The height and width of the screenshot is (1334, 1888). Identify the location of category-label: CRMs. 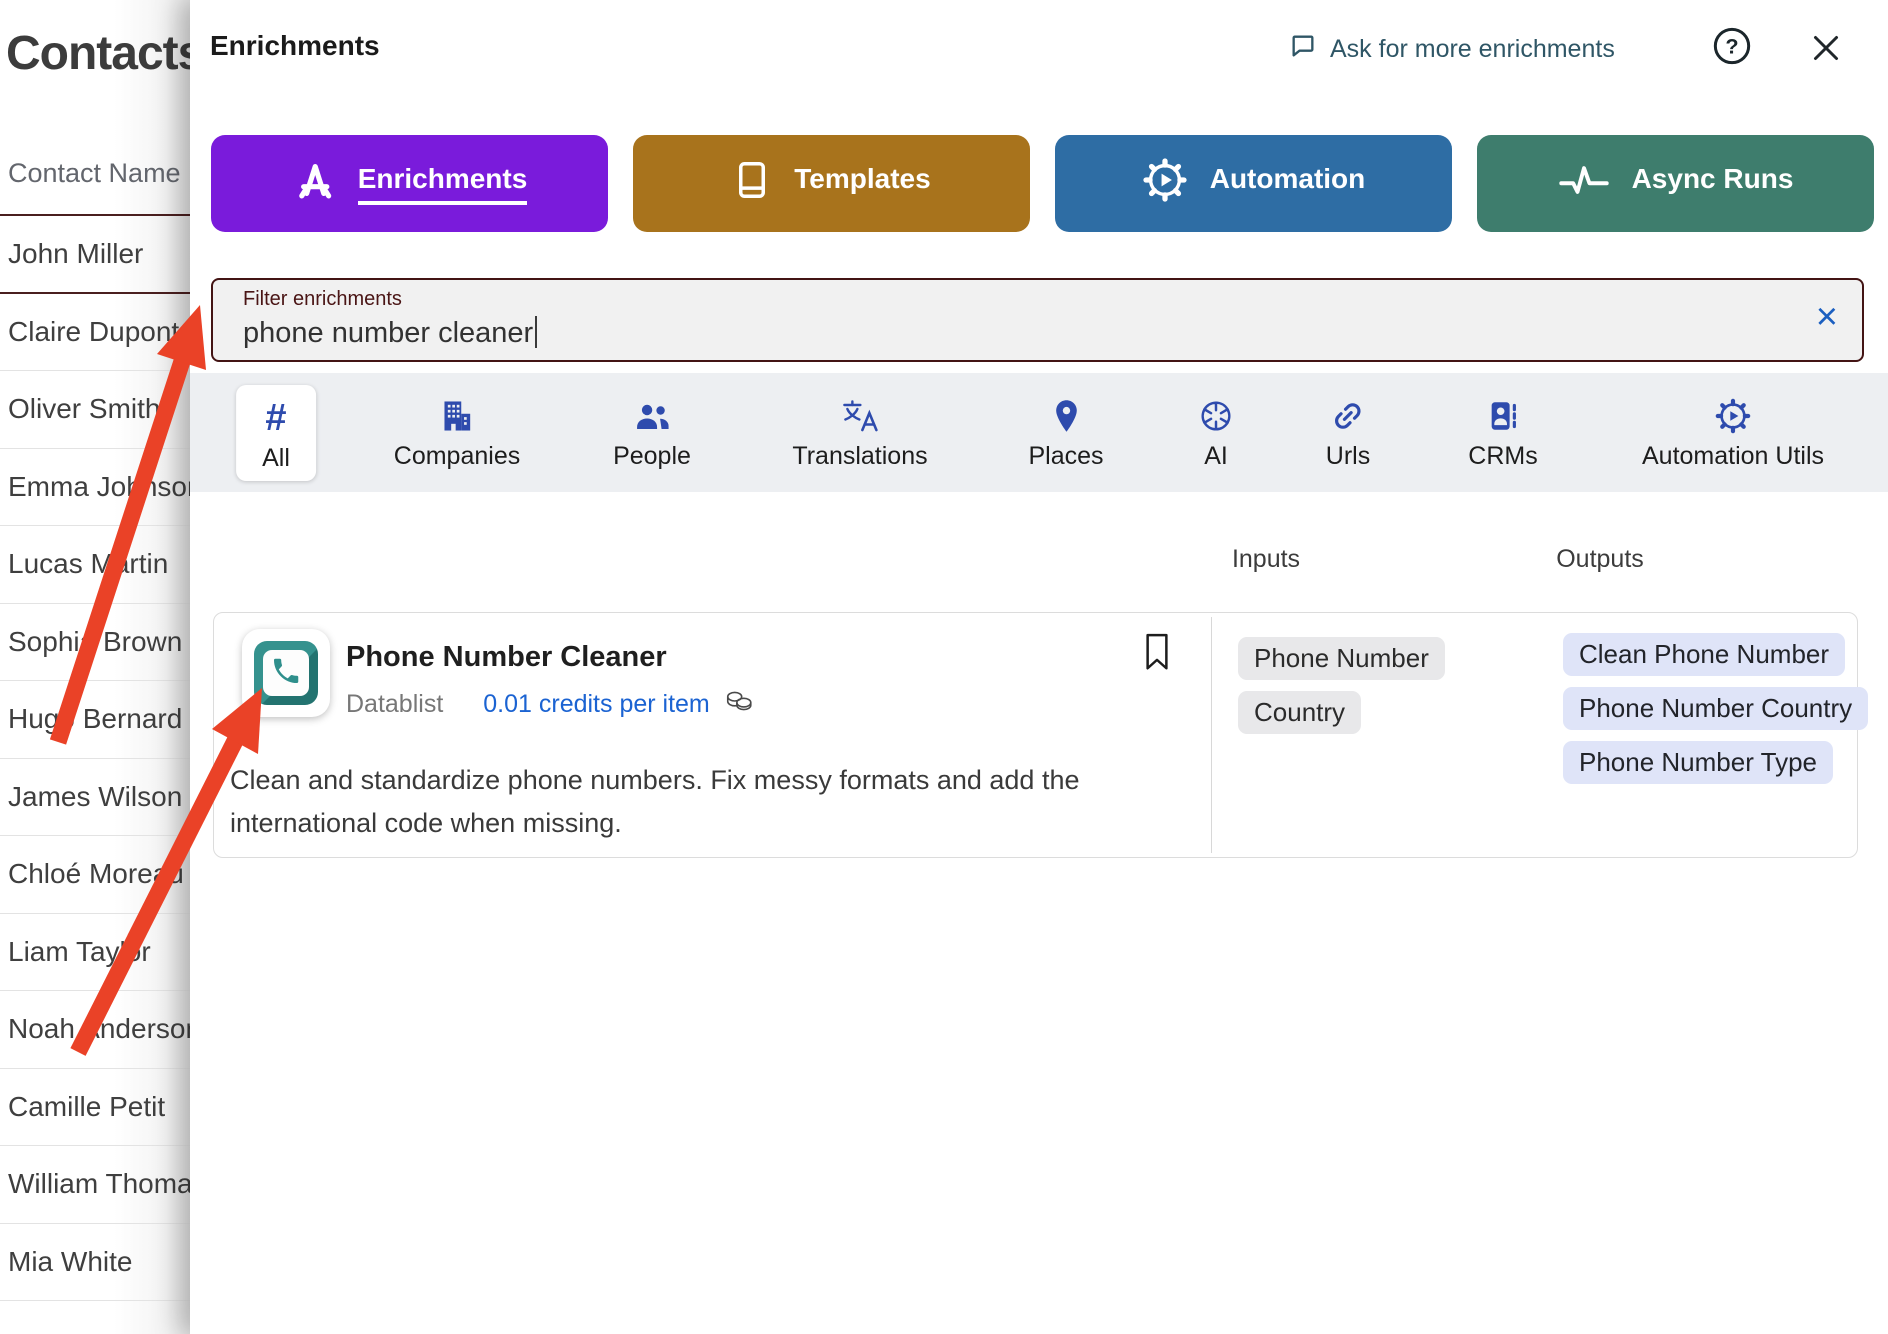
(1503, 456).